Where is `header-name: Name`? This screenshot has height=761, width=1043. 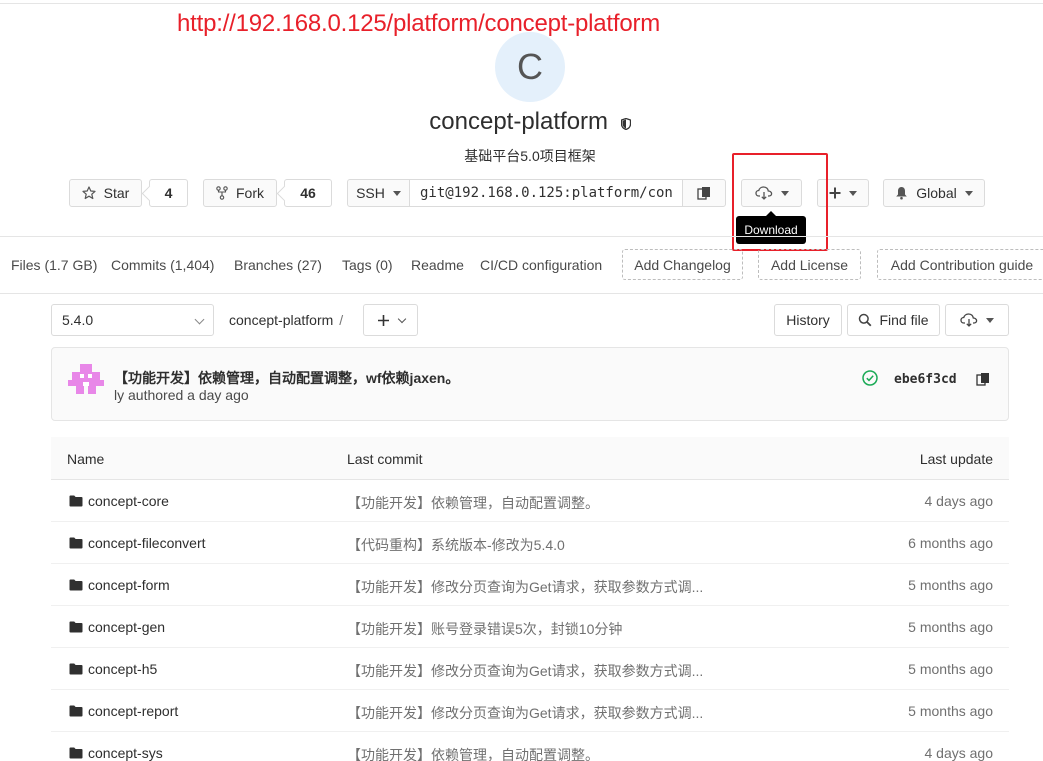 header-name: Name is located at coordinates (86, 459).